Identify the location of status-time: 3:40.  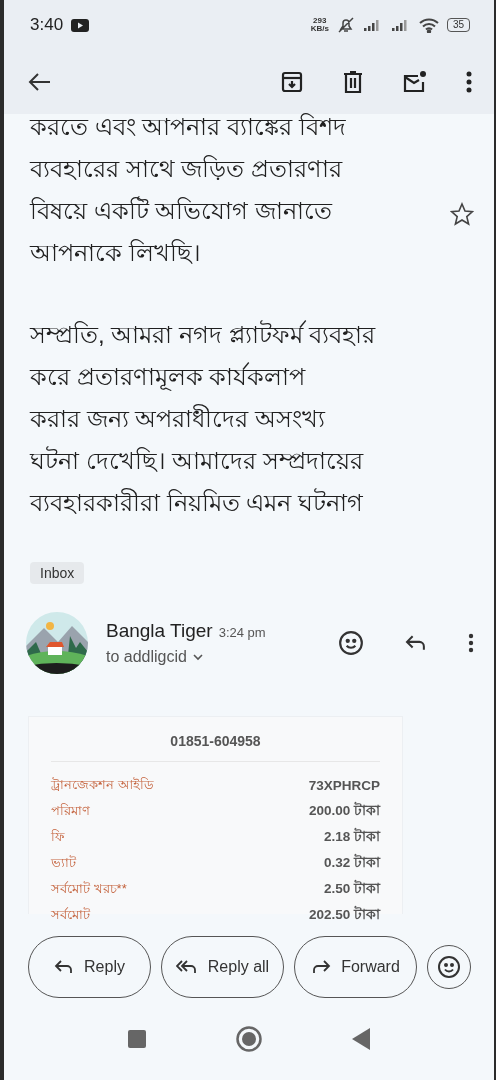
(47, 25).